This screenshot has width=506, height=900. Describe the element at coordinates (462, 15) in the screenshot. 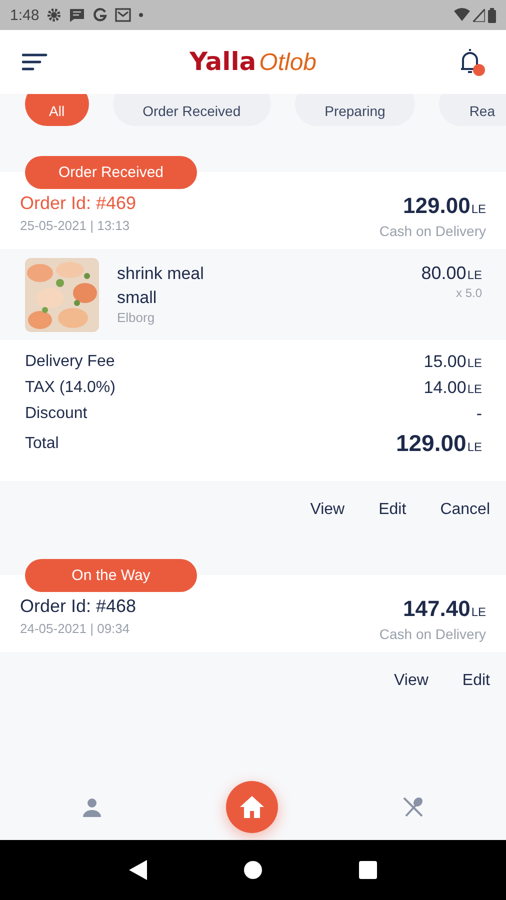

I see `wifi-icon` at that location.